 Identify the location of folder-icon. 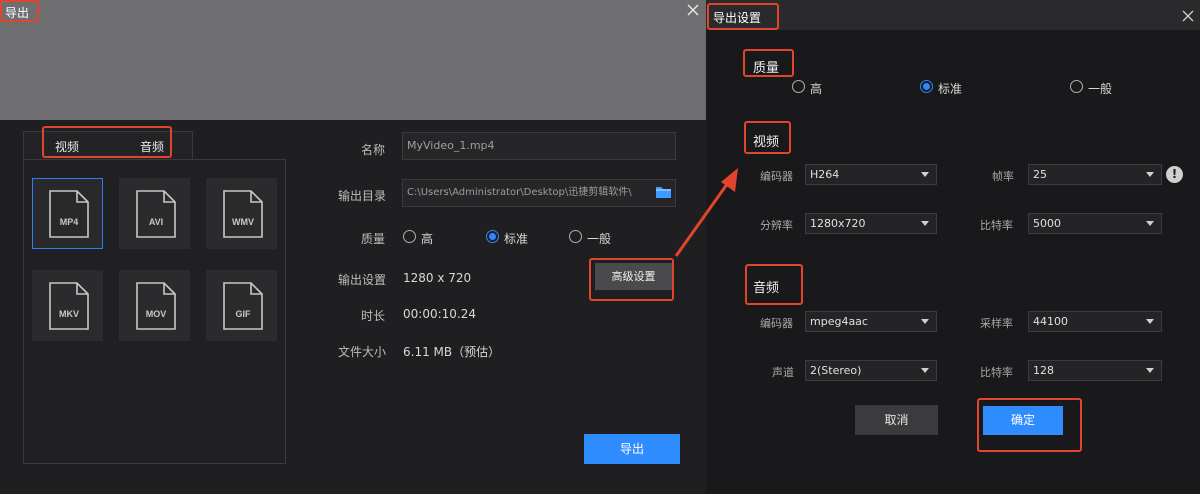
(663, 192).